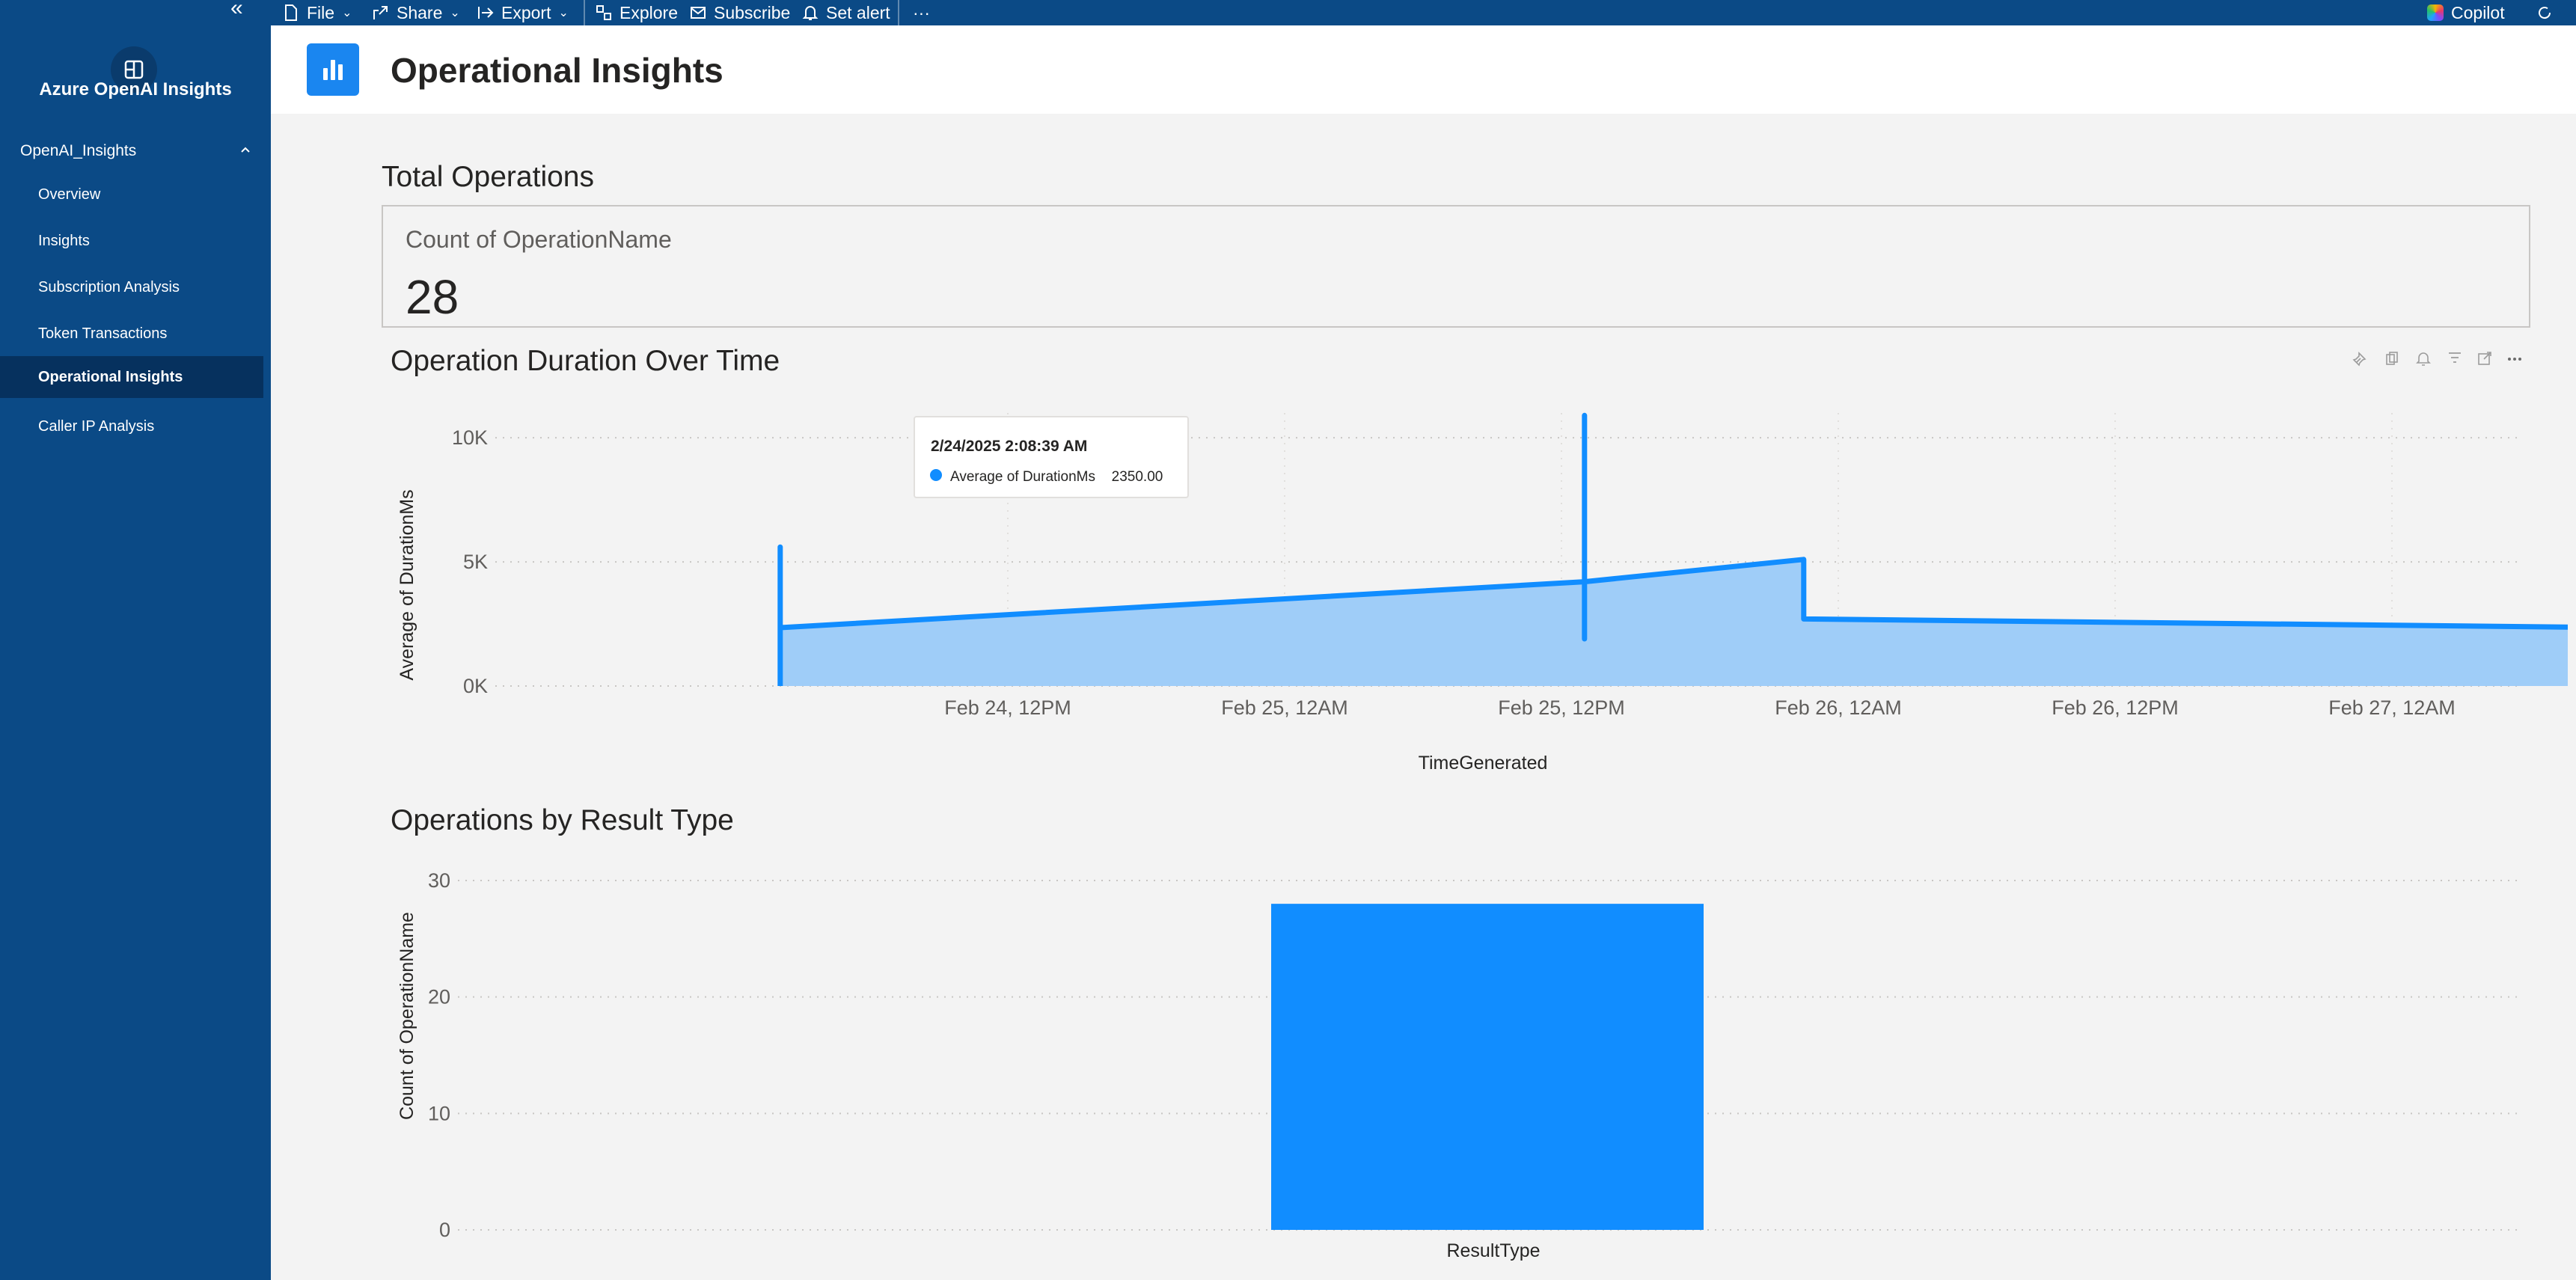  I want to click on sidebar-item-operational-insights: Operational Insights, so click(131, 377).